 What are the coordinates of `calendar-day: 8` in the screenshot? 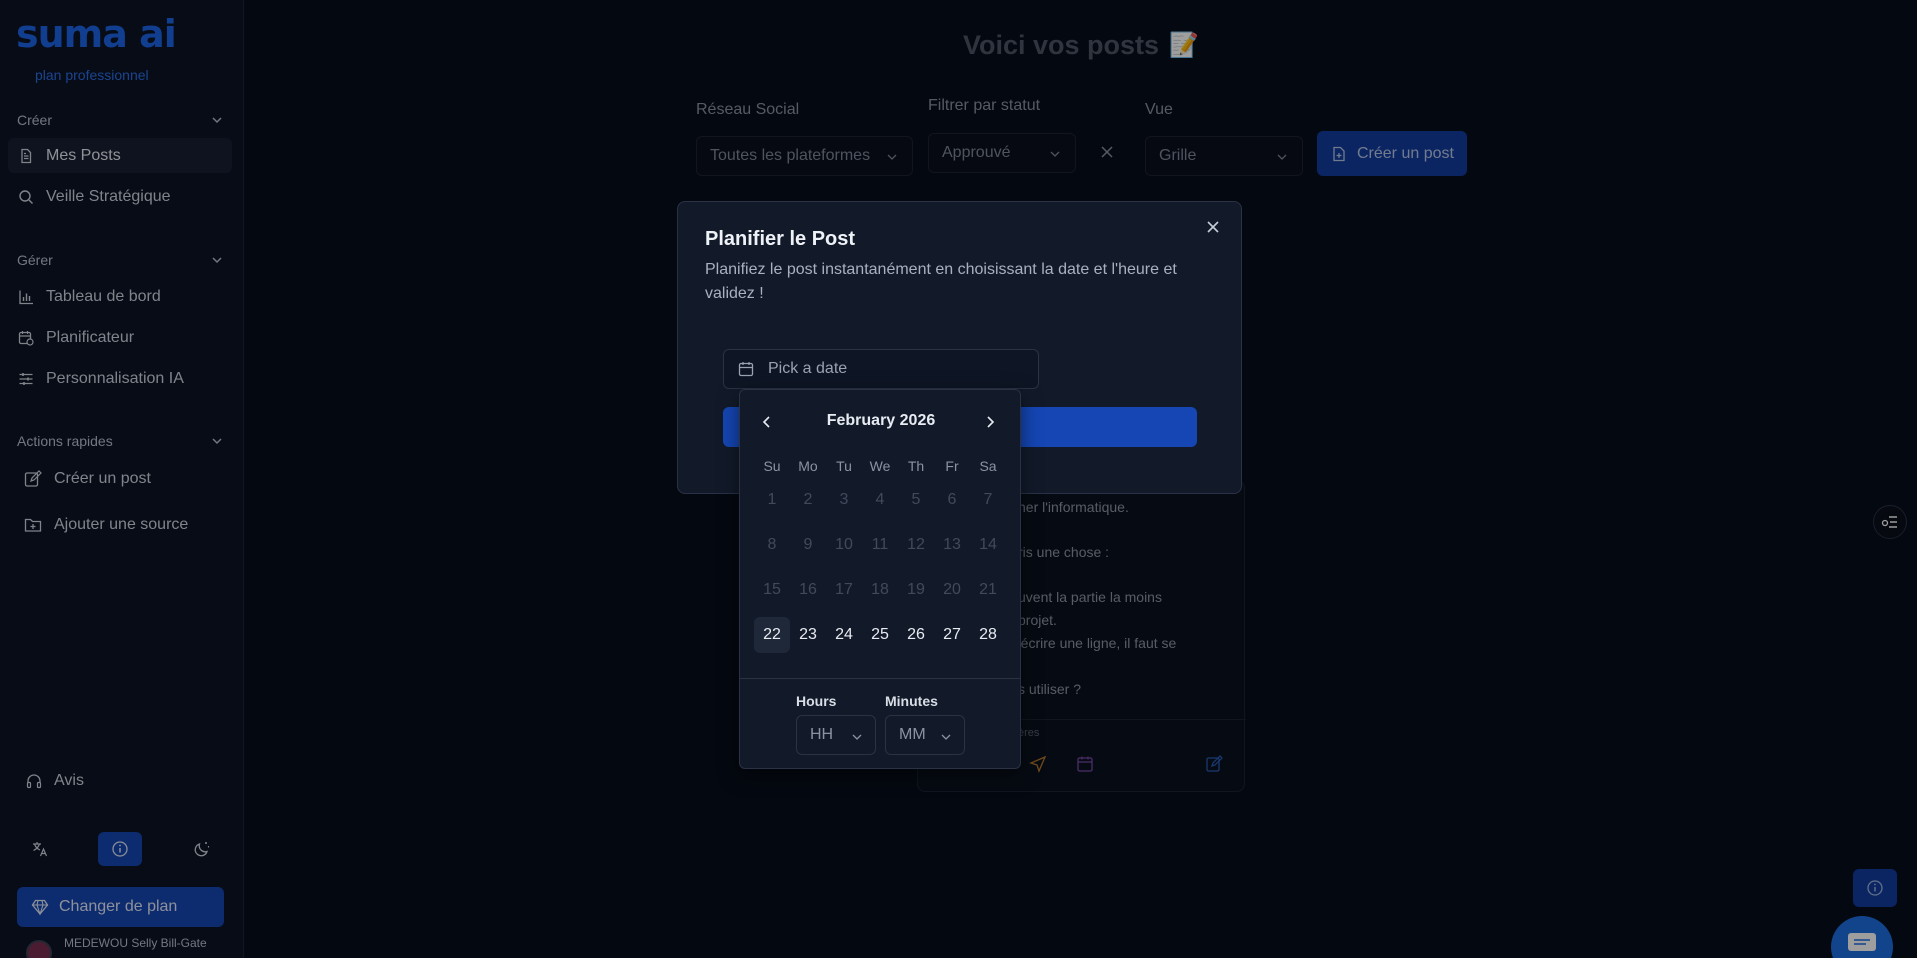 It's located at (772, 544).